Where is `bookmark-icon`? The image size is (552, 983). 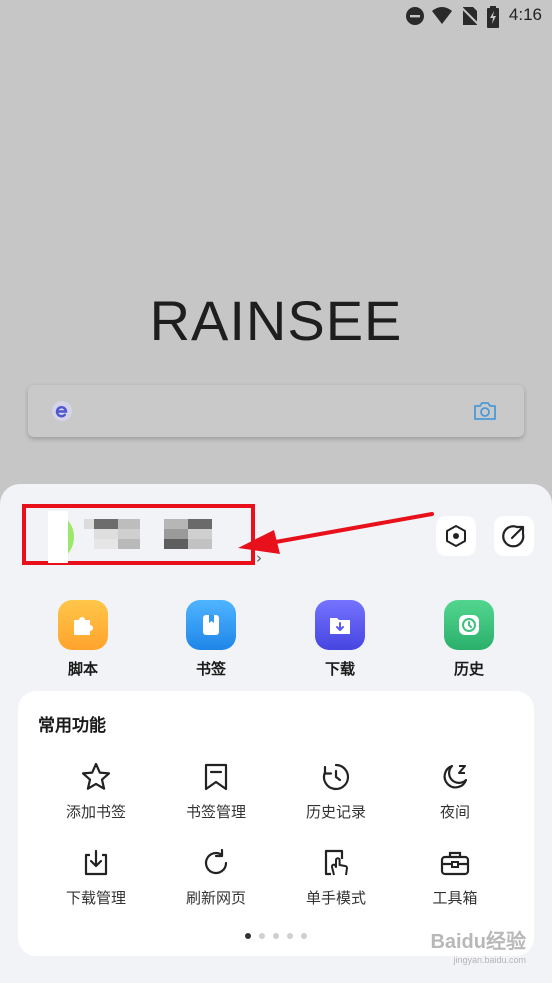
bookmark-icon is located at coordinates (211, 625).